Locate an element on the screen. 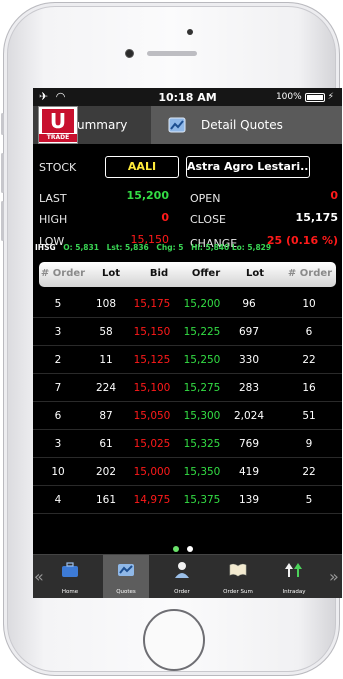 Image resolution: width=343 pixels, height=679 pixels. ihsg-open: O: 5,831 is located at coordinates (81, 247).